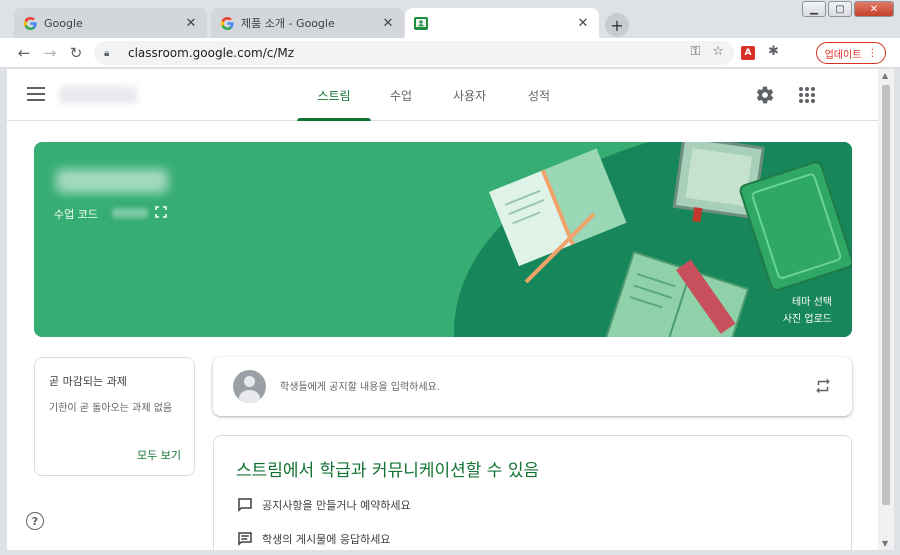 The width and height of the screenshot is (900, 555). What do you see at coordinates (63, 23) in the screenshot?
I see `tab-title: Google` at bounding box center [63, 23].